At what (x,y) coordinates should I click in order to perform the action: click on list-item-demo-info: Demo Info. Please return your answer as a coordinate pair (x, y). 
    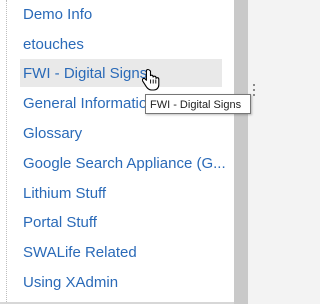
    Looking at the image, I should click on (117, 14).